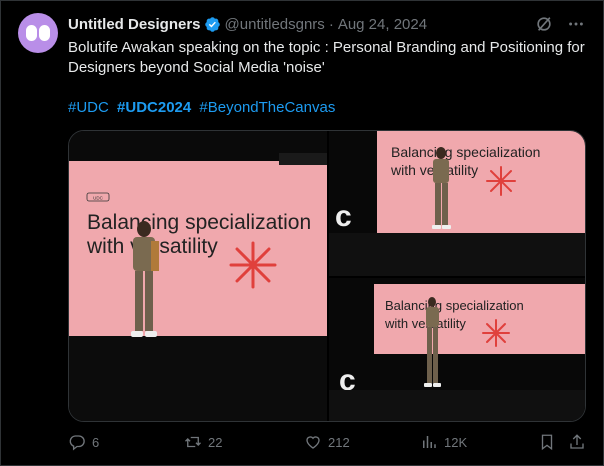 The image size is (604, 466). What do you see at coordinates (313, 442) in the screenshot?
I see `heart-icon` at bounding box center [313, 442].